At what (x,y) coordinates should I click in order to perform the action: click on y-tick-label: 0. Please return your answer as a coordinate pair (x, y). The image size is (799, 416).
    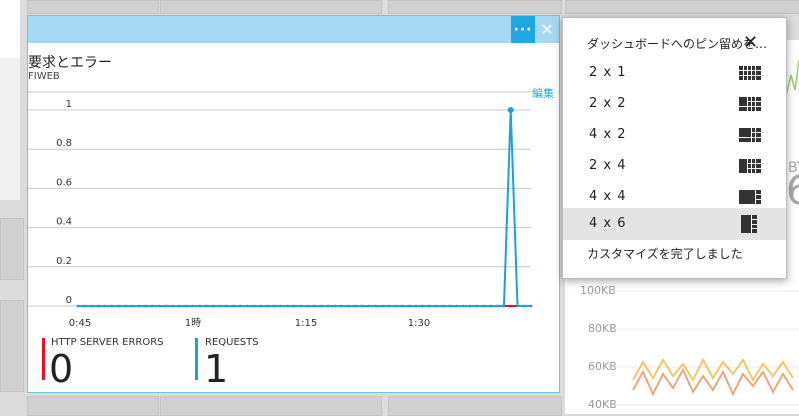
    Looking at the image, I should click on (69, 300).